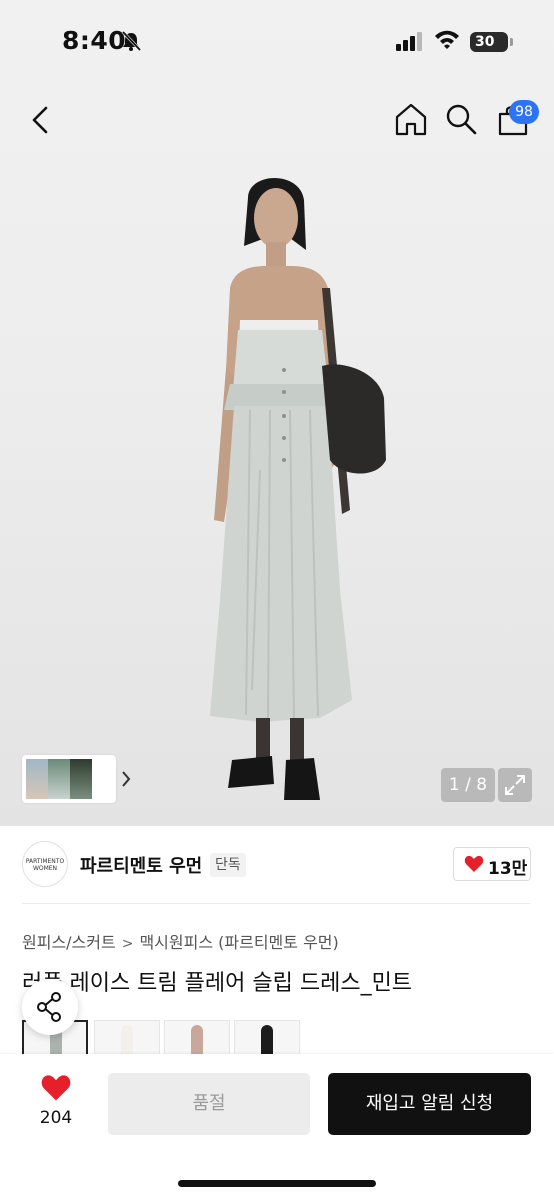 The width and height of the screenshot is (554, 1200). What do you see at coordinates (276, 903) in the screenshot?
I see `divider` at bounding box center [276, 903].